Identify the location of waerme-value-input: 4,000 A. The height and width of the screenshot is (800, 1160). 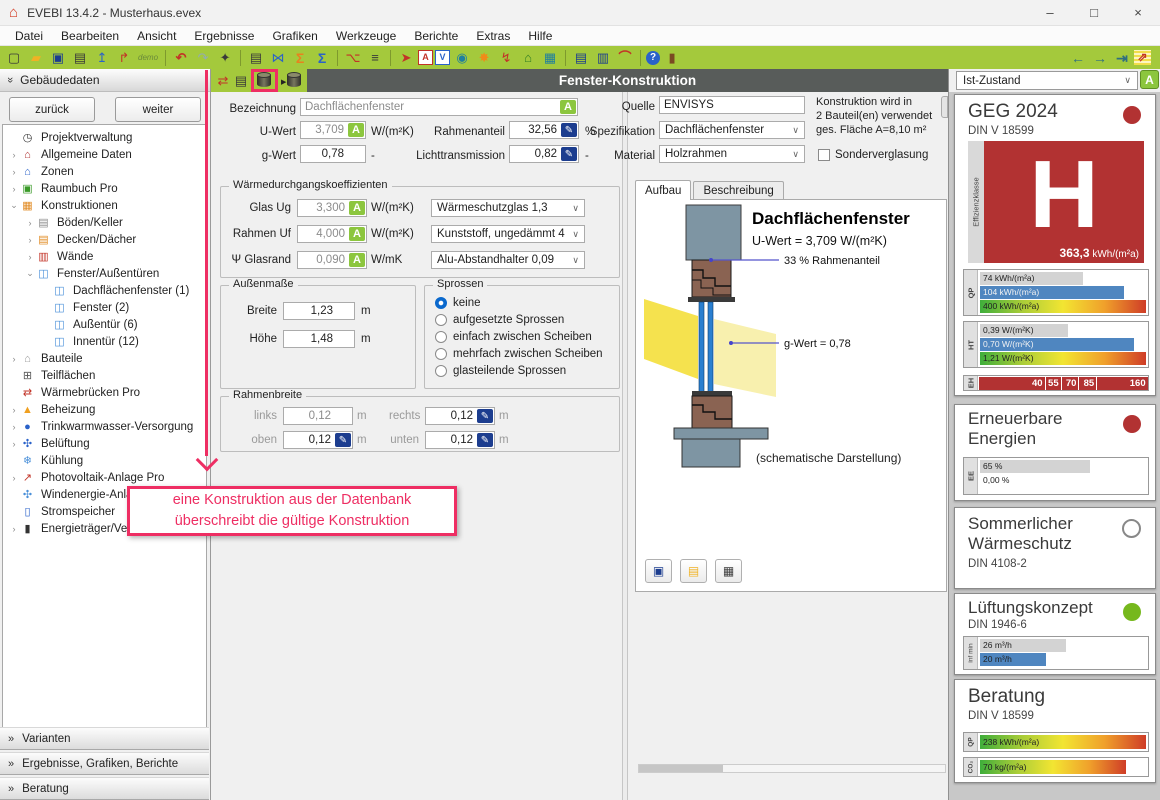
(332, 234).